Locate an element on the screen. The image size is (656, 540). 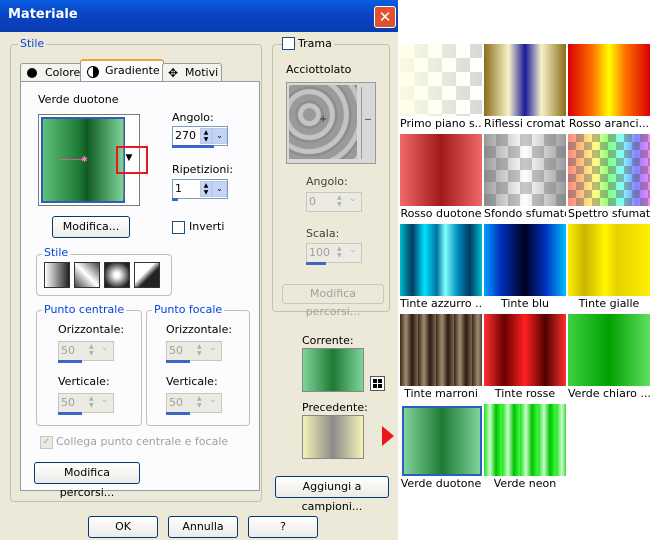
swap-button is located at coordinates (377, 383).